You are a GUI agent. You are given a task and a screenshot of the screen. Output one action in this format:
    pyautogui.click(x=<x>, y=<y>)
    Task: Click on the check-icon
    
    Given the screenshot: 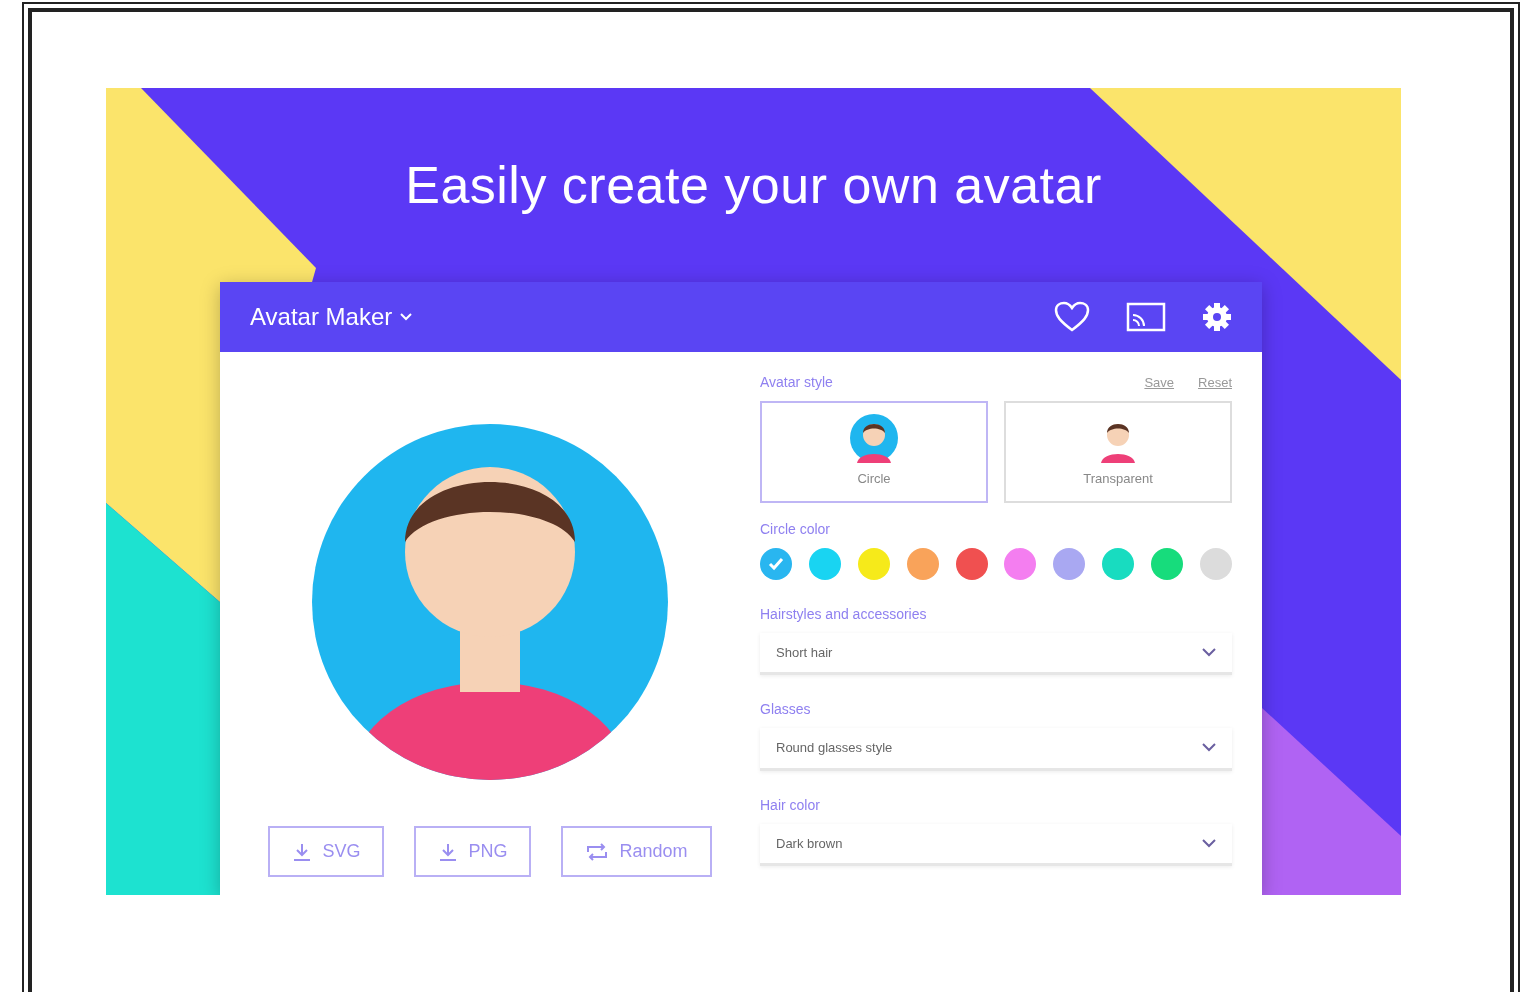 What is the action you would take?
    pyautogui.click(x=776, y=563)
    